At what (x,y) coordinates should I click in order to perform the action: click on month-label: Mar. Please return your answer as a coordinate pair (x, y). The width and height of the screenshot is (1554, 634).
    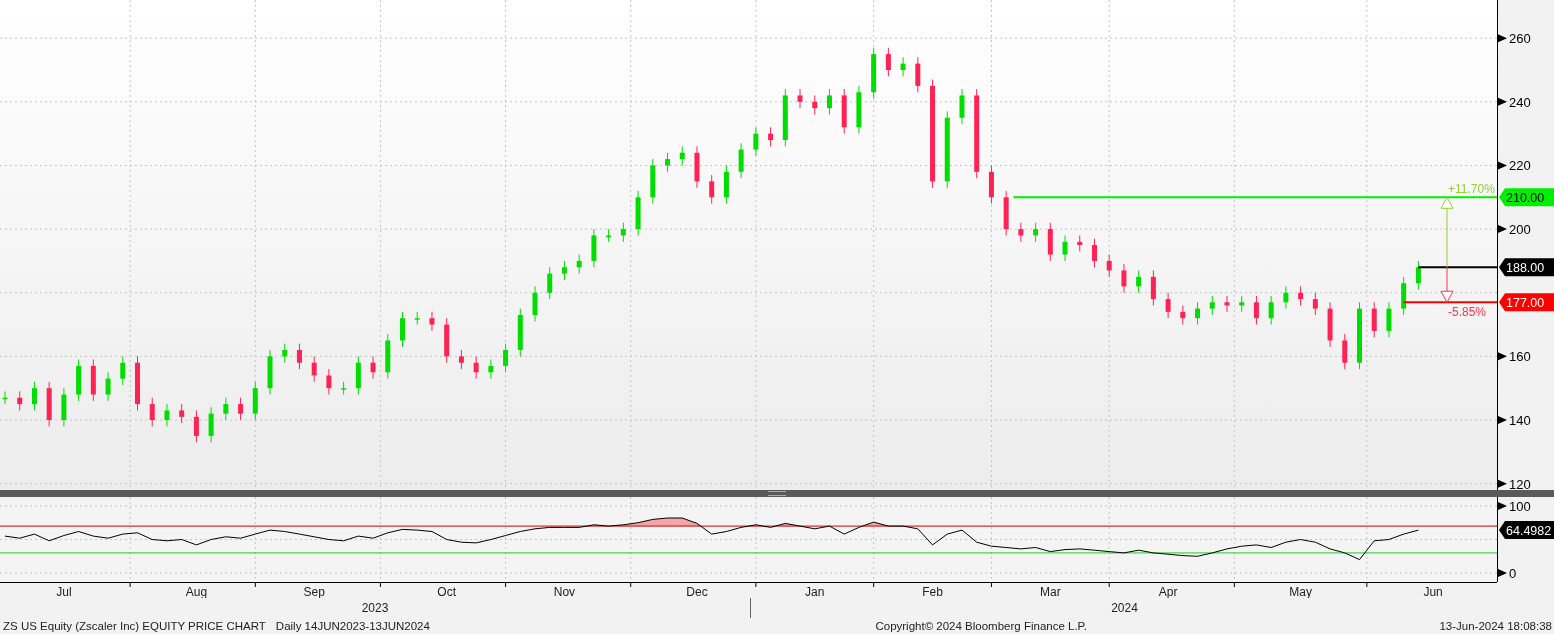
    Looking at the image, I should click on (1050, 591).